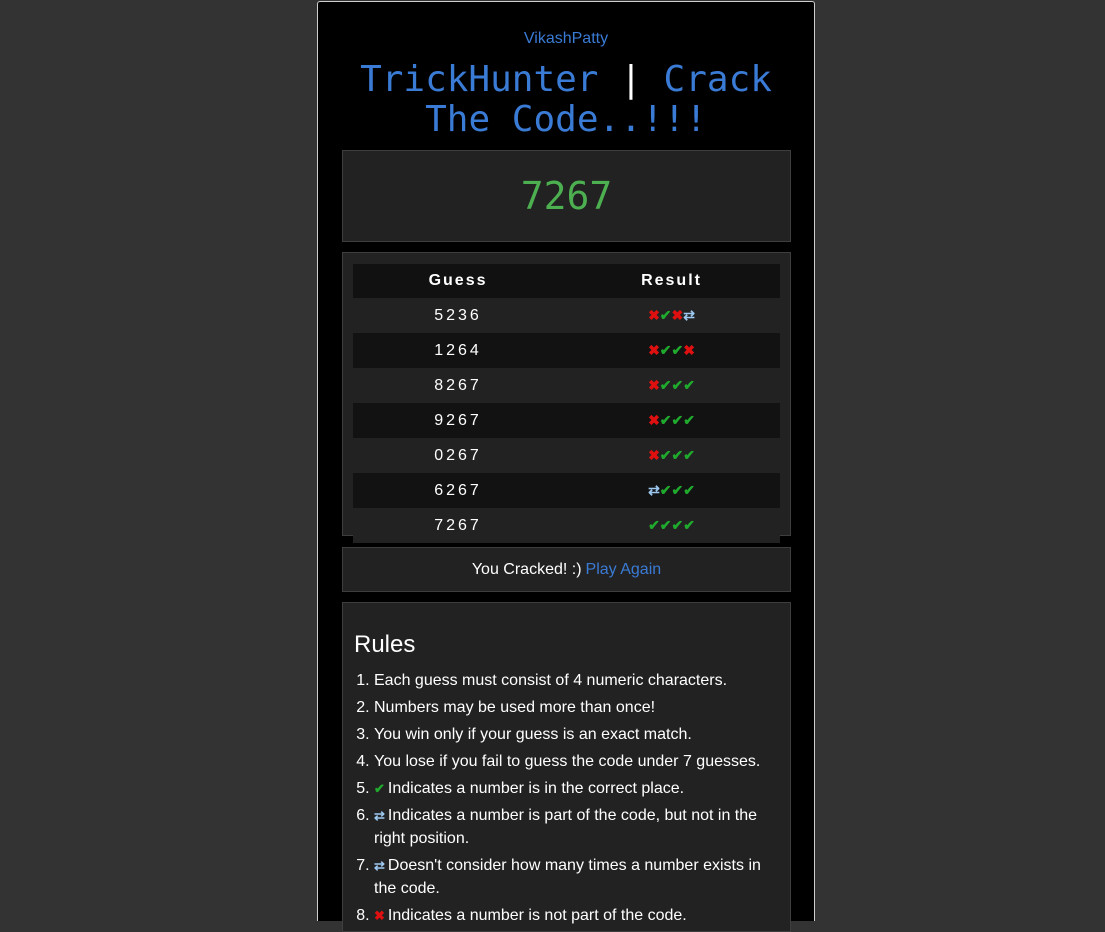  What do you see at coordinates (385, 644) in the screenshot?
I see `rules-title: Rules` at bounding box center [385, 644].